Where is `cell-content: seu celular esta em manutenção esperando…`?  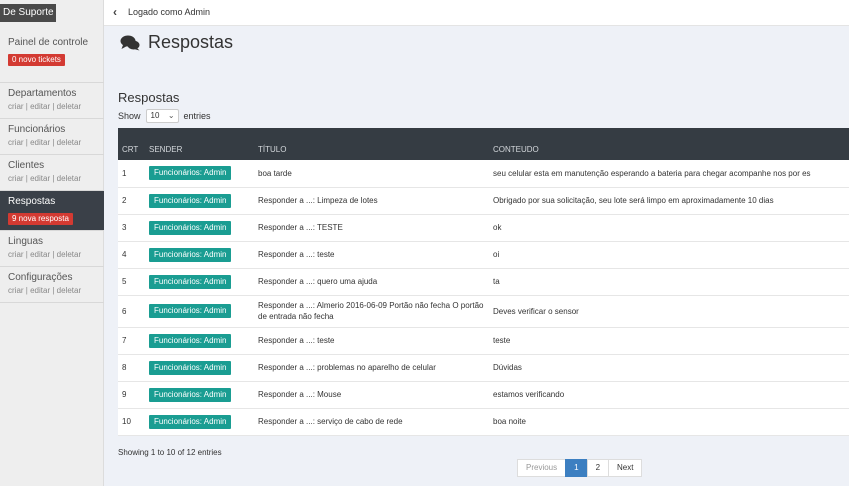
cell-content: seu celular esta em manutenção esperando… is located at coordinates (652, 173).